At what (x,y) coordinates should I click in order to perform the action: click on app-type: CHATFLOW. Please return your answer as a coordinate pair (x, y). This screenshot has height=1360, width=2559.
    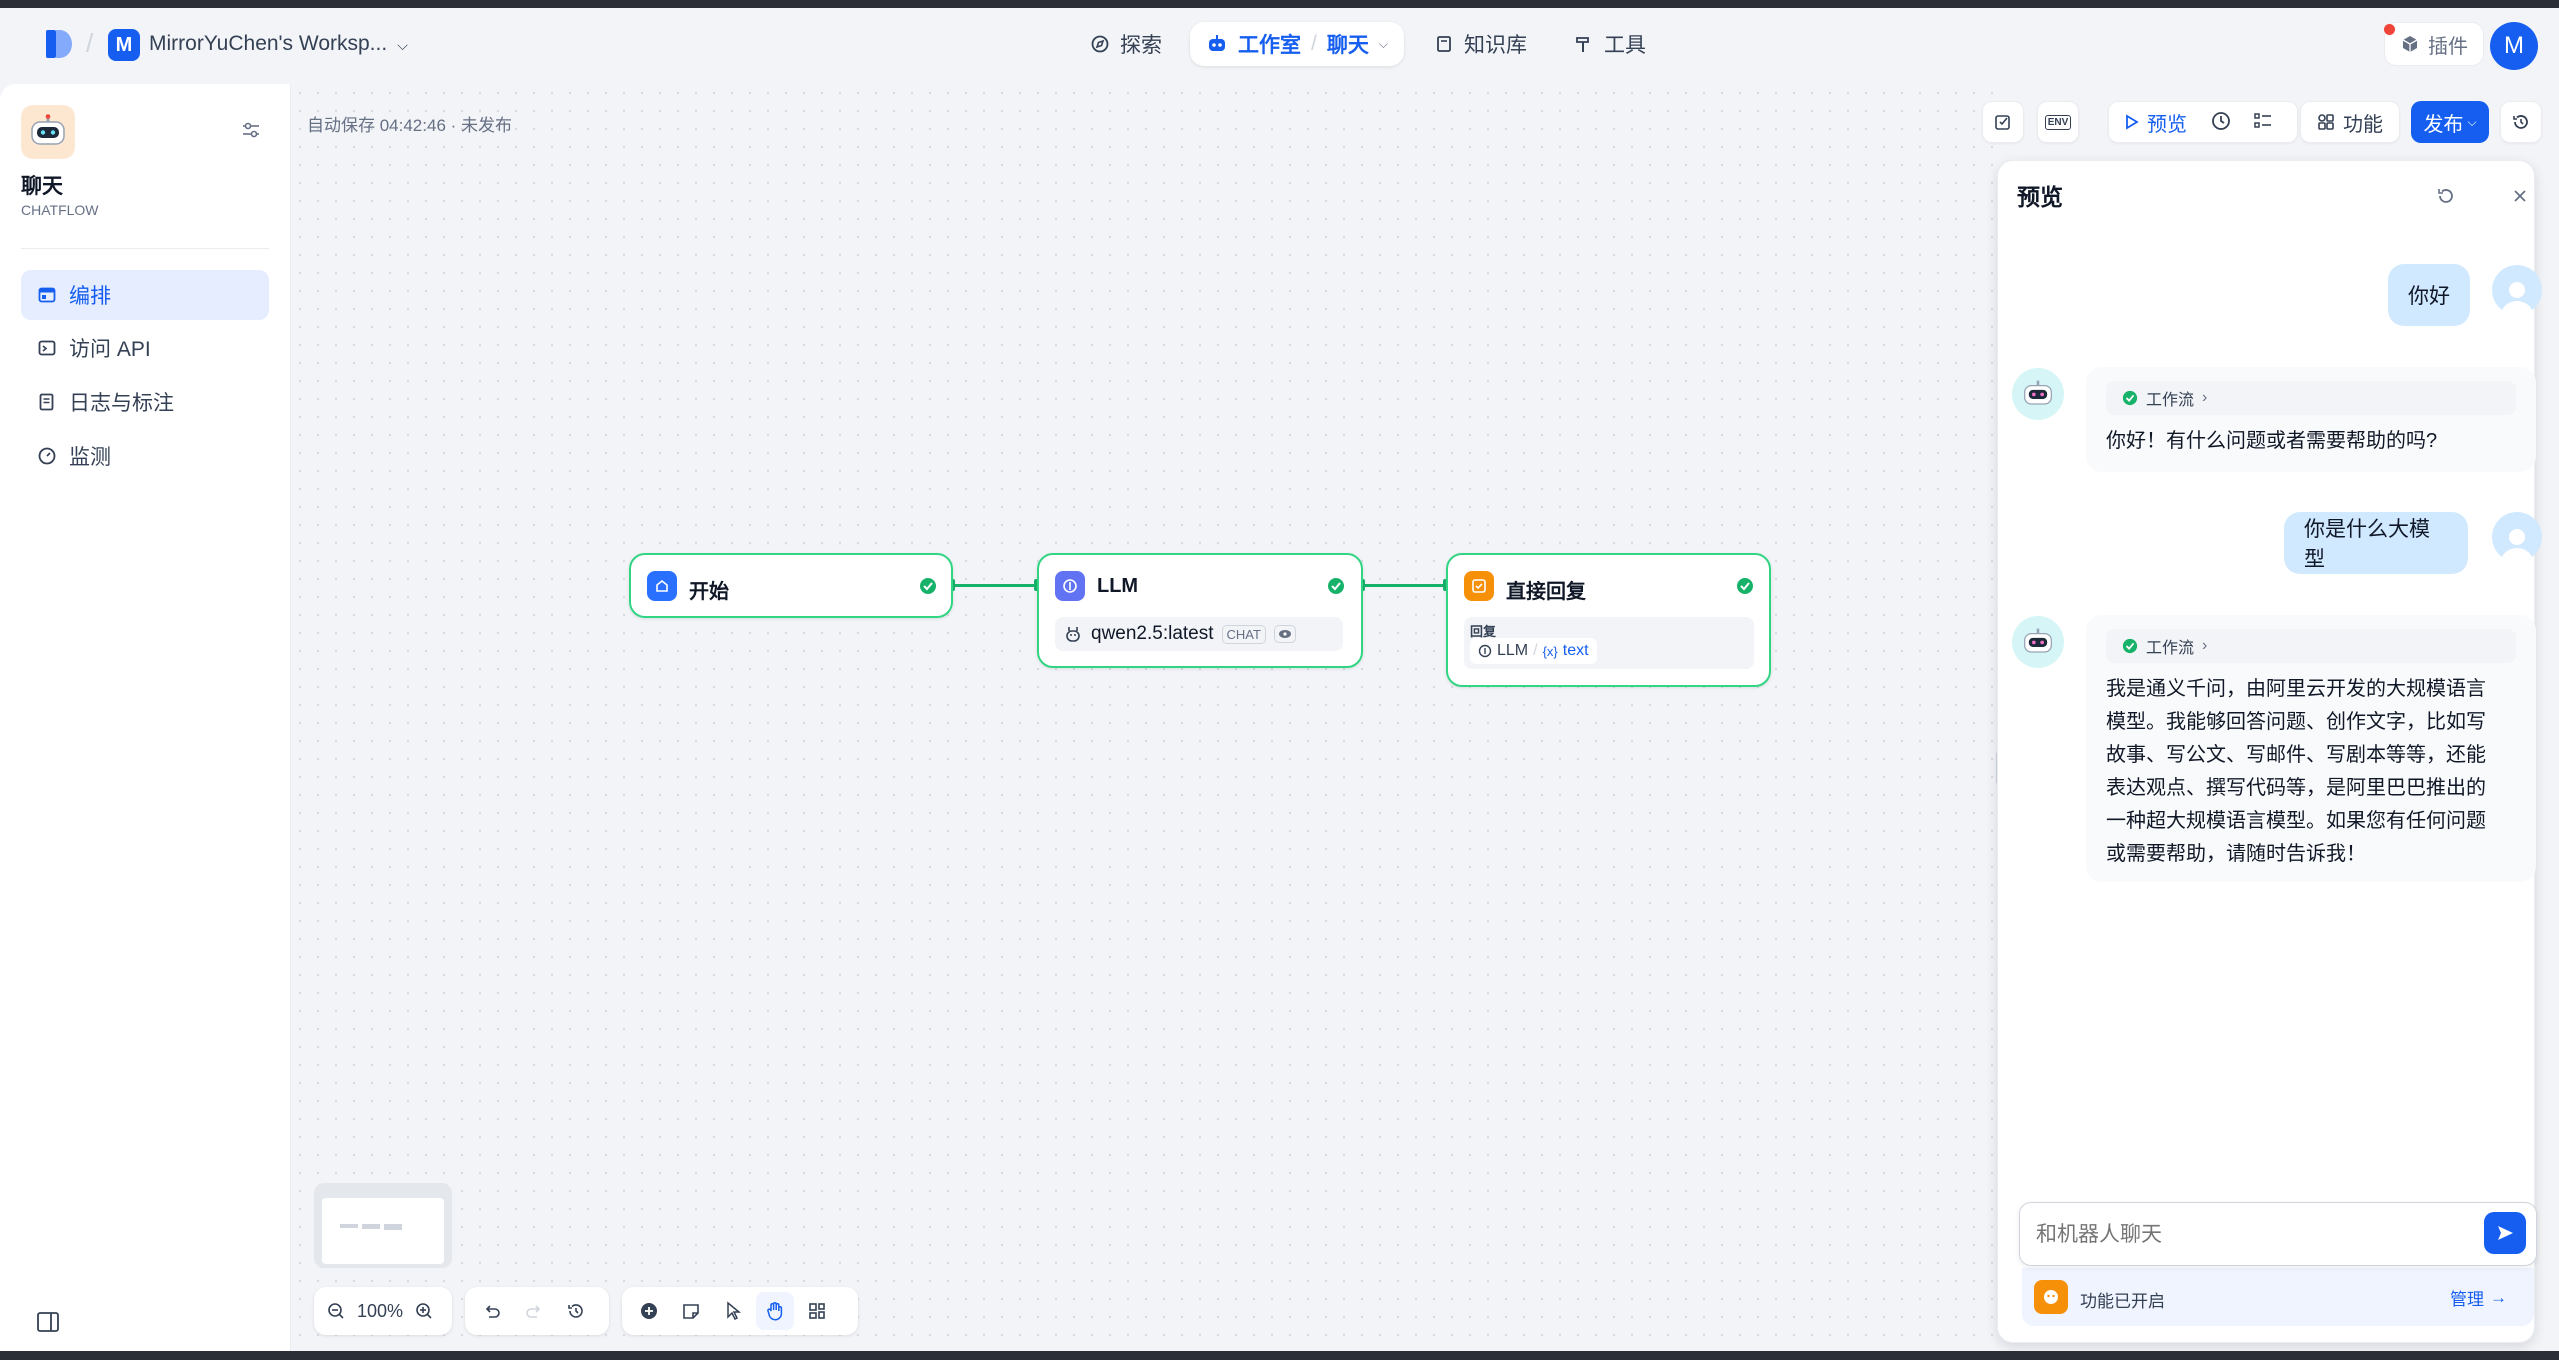
    Looking at the image, I should click on (60, 210).